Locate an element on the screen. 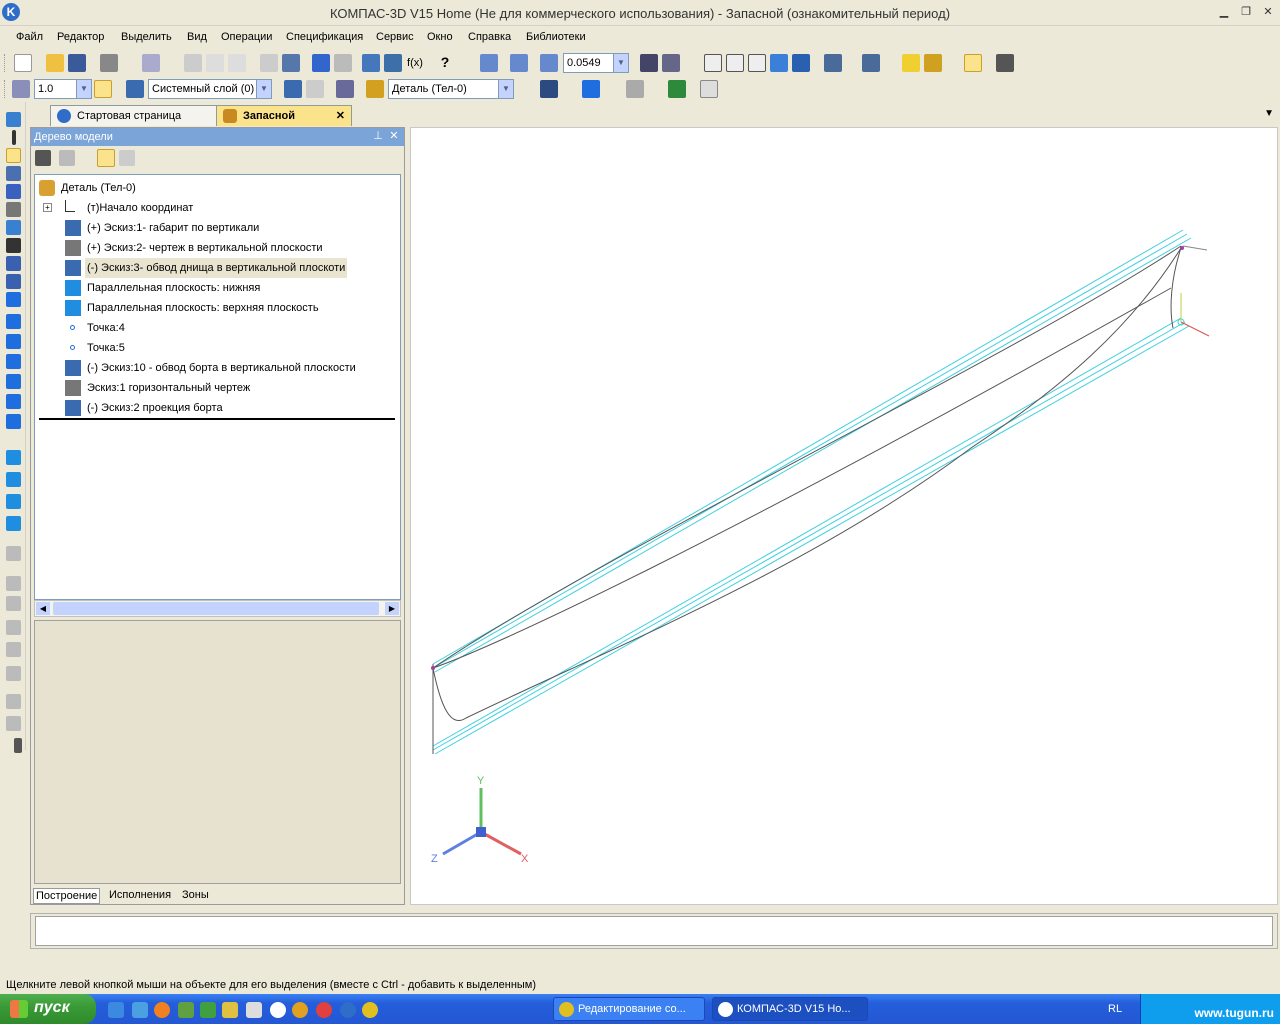  surfaces-icon is located at coordinates (13, 209).